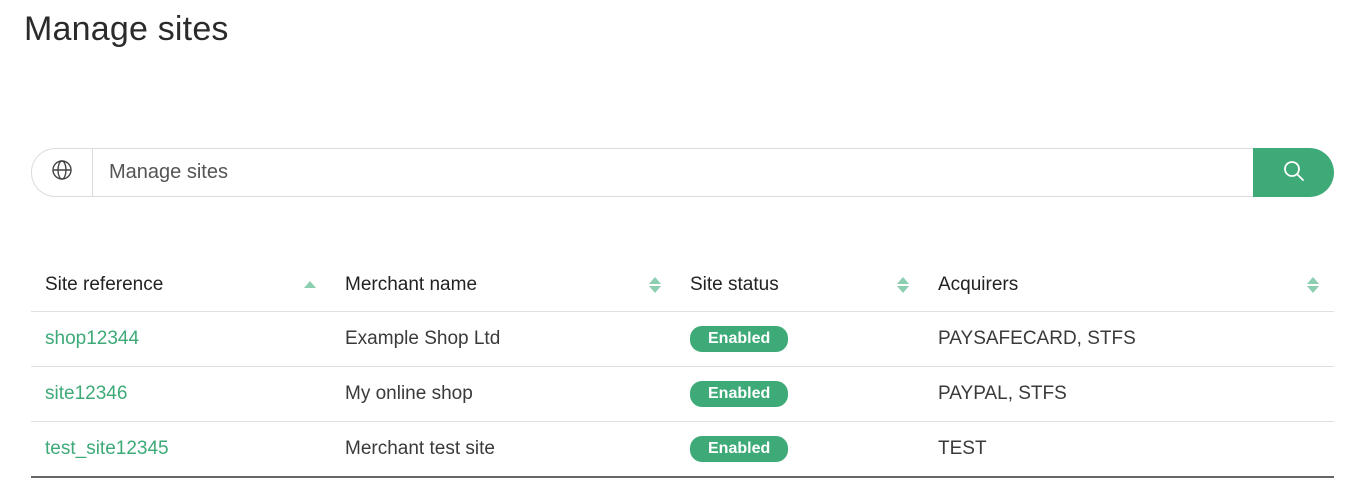 The image size is (1366, 494). I want to click on site-reference-link: site12346, so click(86, 393).